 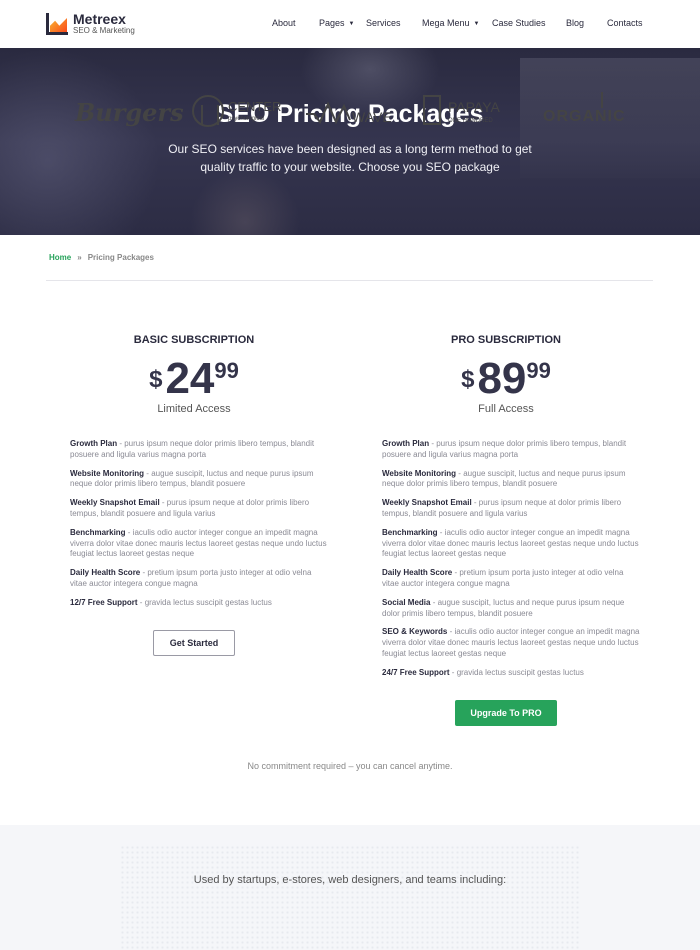 I want to click on svg-text: WAVE, so click(x=372, y=117).